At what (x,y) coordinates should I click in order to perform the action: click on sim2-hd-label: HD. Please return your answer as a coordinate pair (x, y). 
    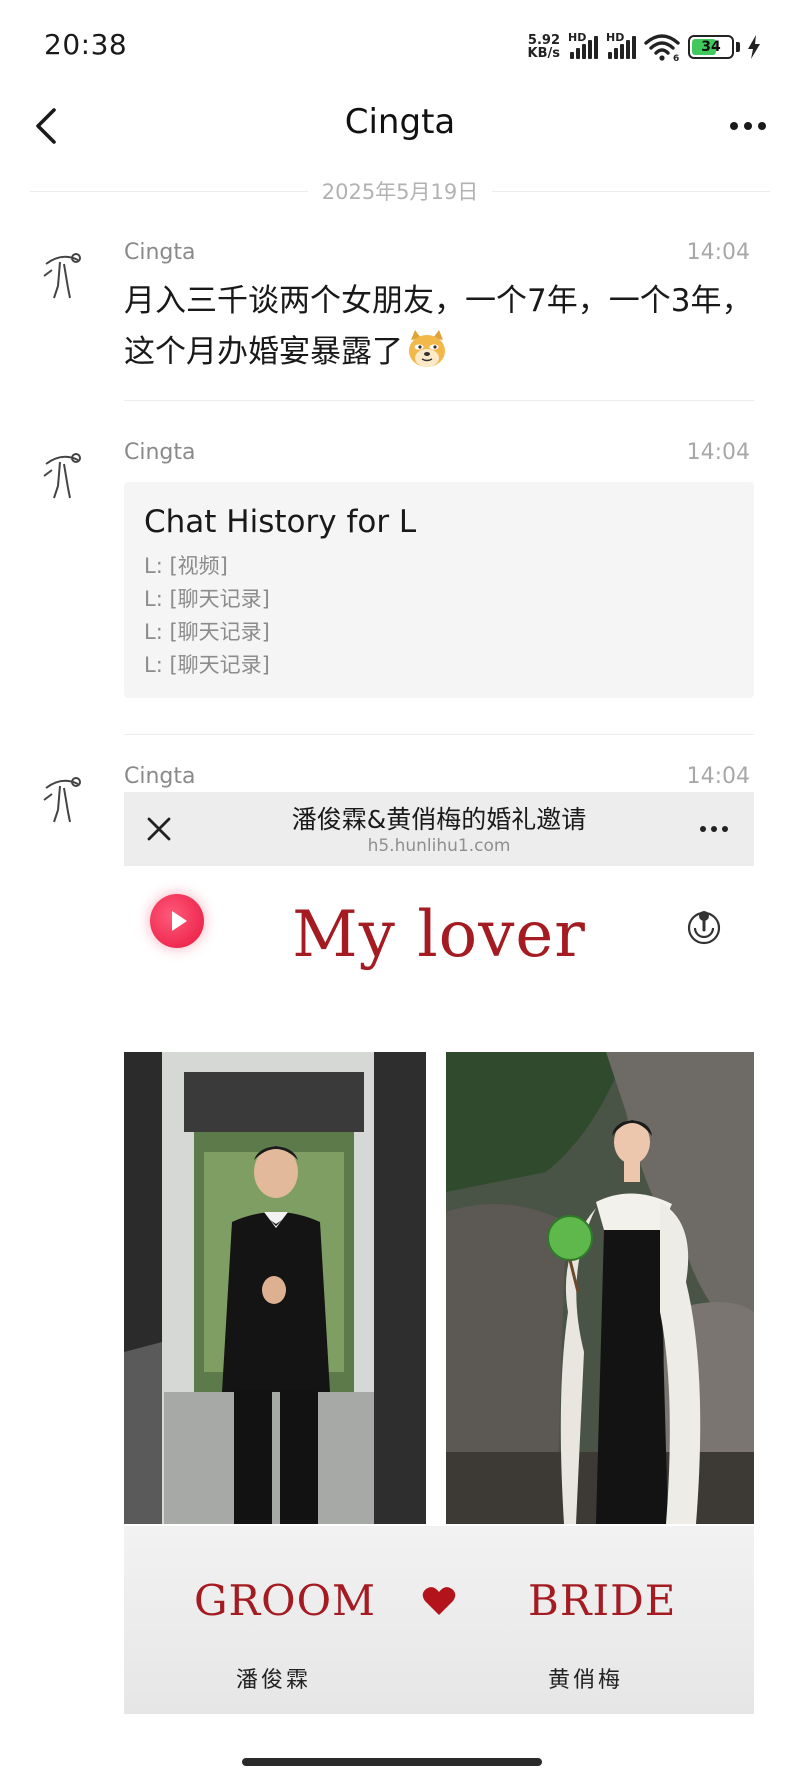
    Looking at the image, I should click on (615, 37).